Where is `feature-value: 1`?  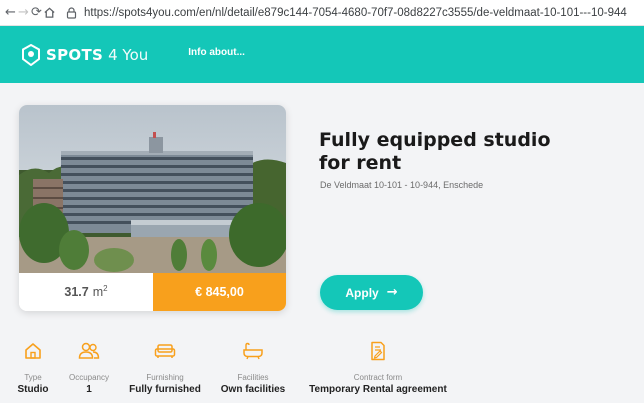 feature-value: 1 is located at coordinates (89, 389).